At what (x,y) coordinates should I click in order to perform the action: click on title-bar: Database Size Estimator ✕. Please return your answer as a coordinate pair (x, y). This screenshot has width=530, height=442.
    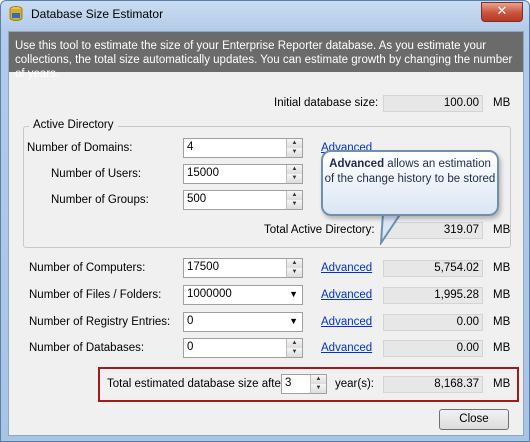
    Looking at the image, I should click on (265, 14).